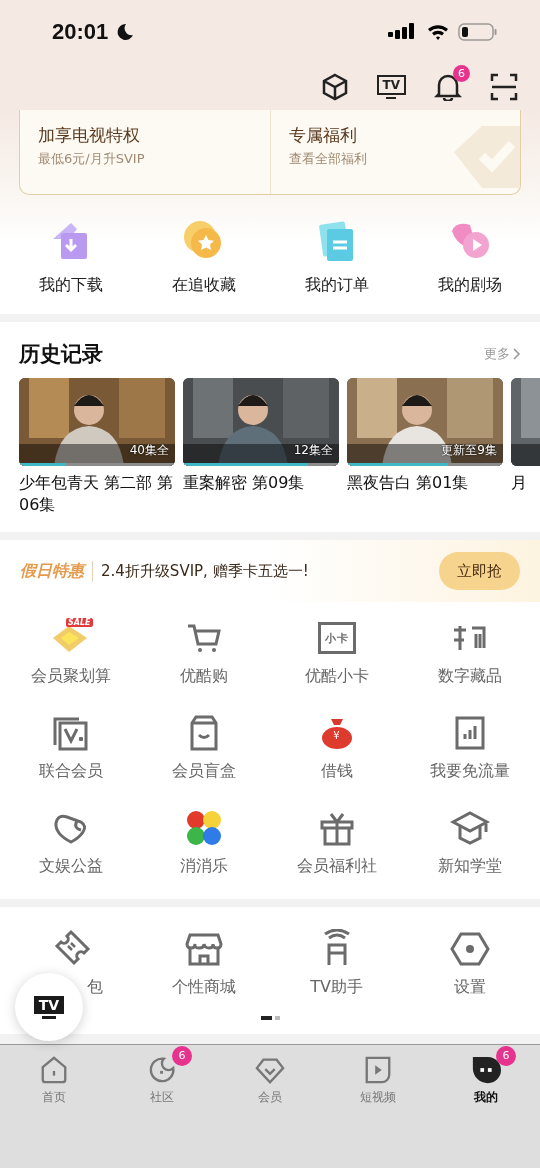 Image resolution: width=540 pixels, height=1168 pixels. What do you see at coordinates (469, 285) in the screenshot?
I see `shortcut-label: 我的剧场` at bounding box center [469, 285].